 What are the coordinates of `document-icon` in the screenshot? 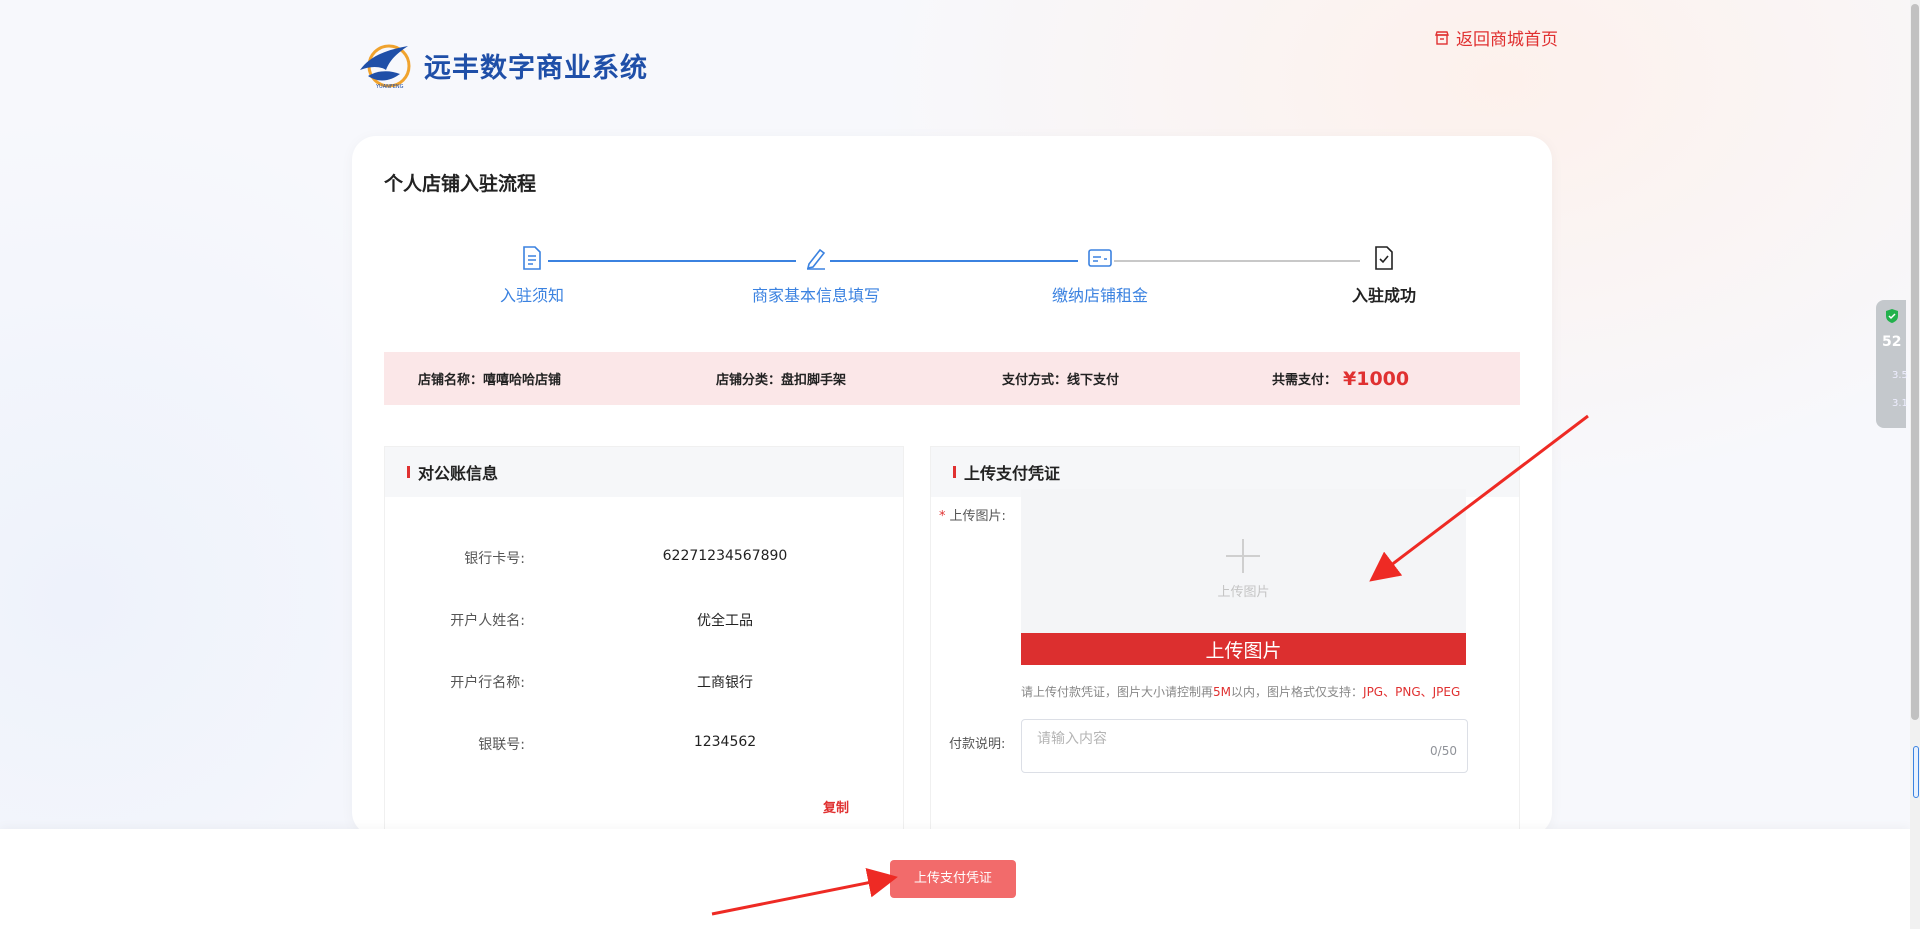 It's located at (532, 258).